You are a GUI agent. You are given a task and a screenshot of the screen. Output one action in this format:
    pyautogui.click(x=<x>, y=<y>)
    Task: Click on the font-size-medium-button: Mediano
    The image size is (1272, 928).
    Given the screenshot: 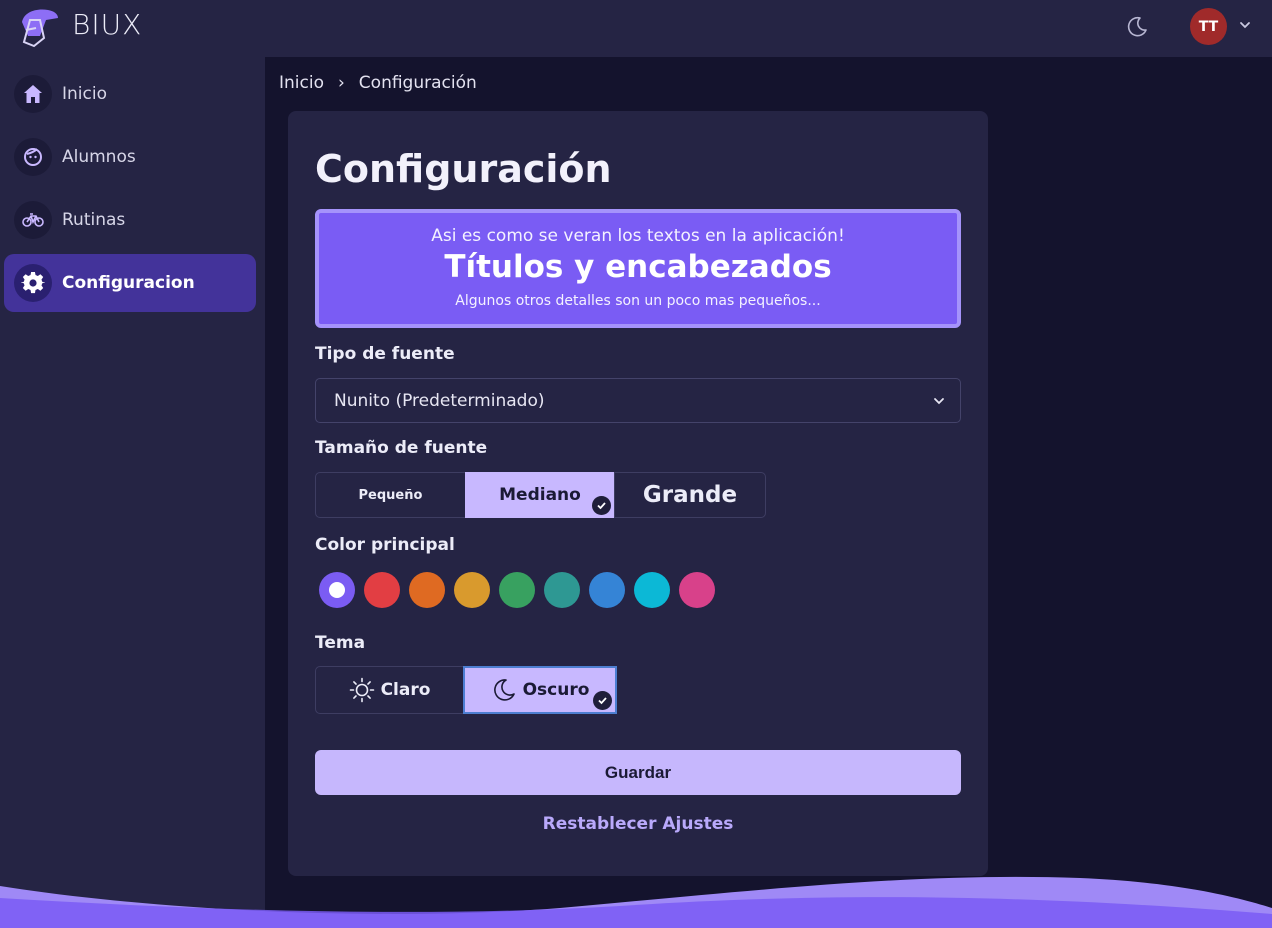 What is the action you would take?
    pyautogui.click(x=540, y=495)
    